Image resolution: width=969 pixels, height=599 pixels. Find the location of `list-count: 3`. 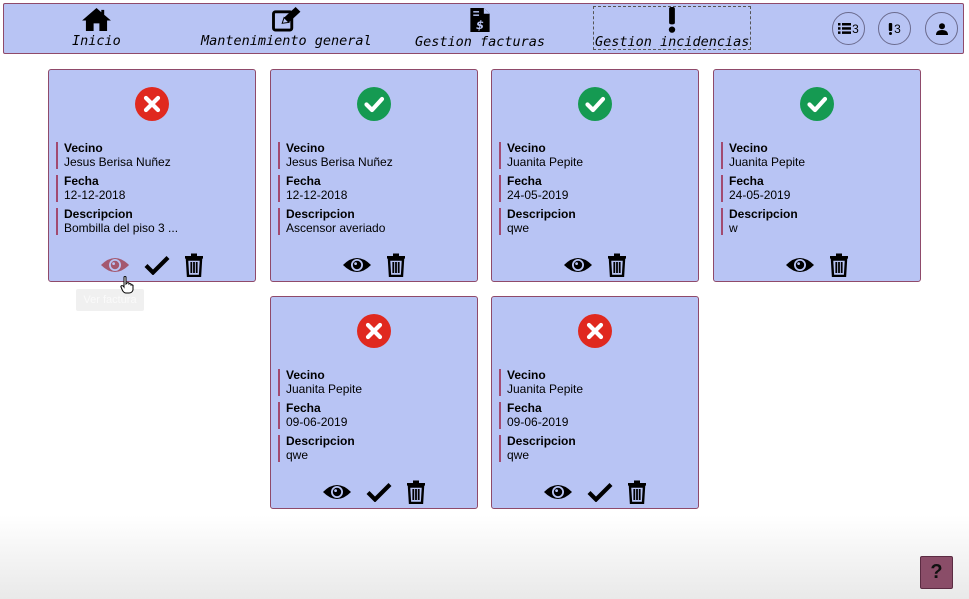

list-count: 3 is located at coordinates (855, 28).